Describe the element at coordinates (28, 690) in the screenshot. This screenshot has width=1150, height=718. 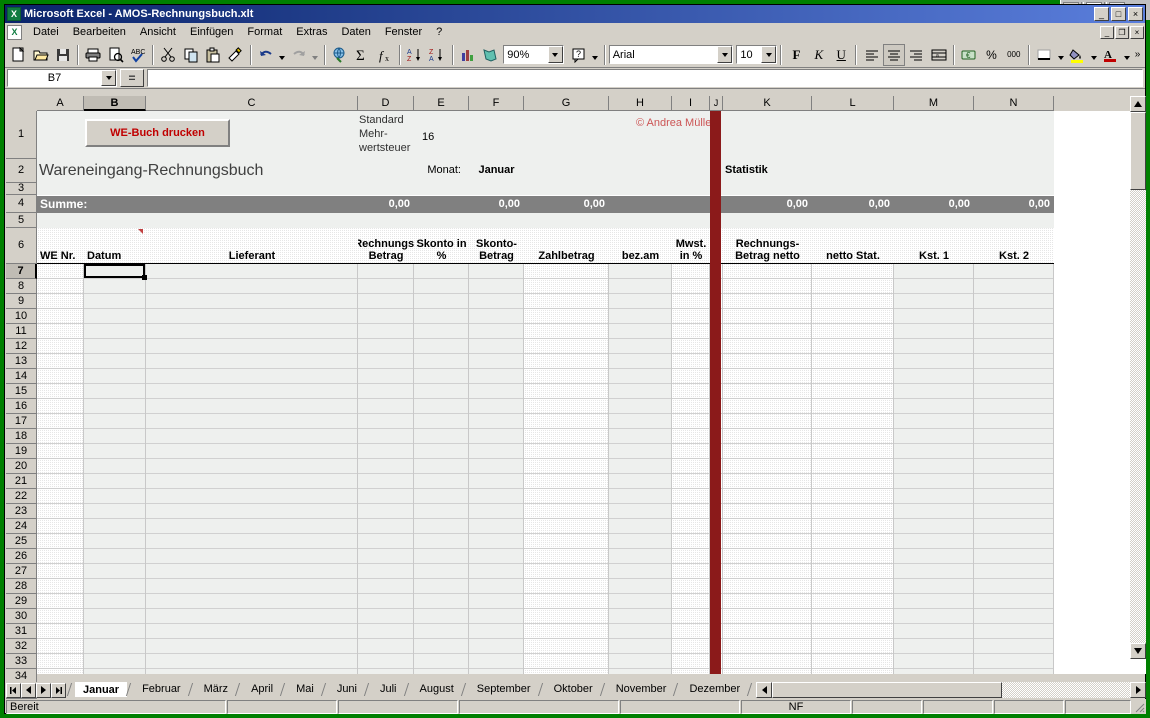
I see `prev-sheet-icon` at that location.